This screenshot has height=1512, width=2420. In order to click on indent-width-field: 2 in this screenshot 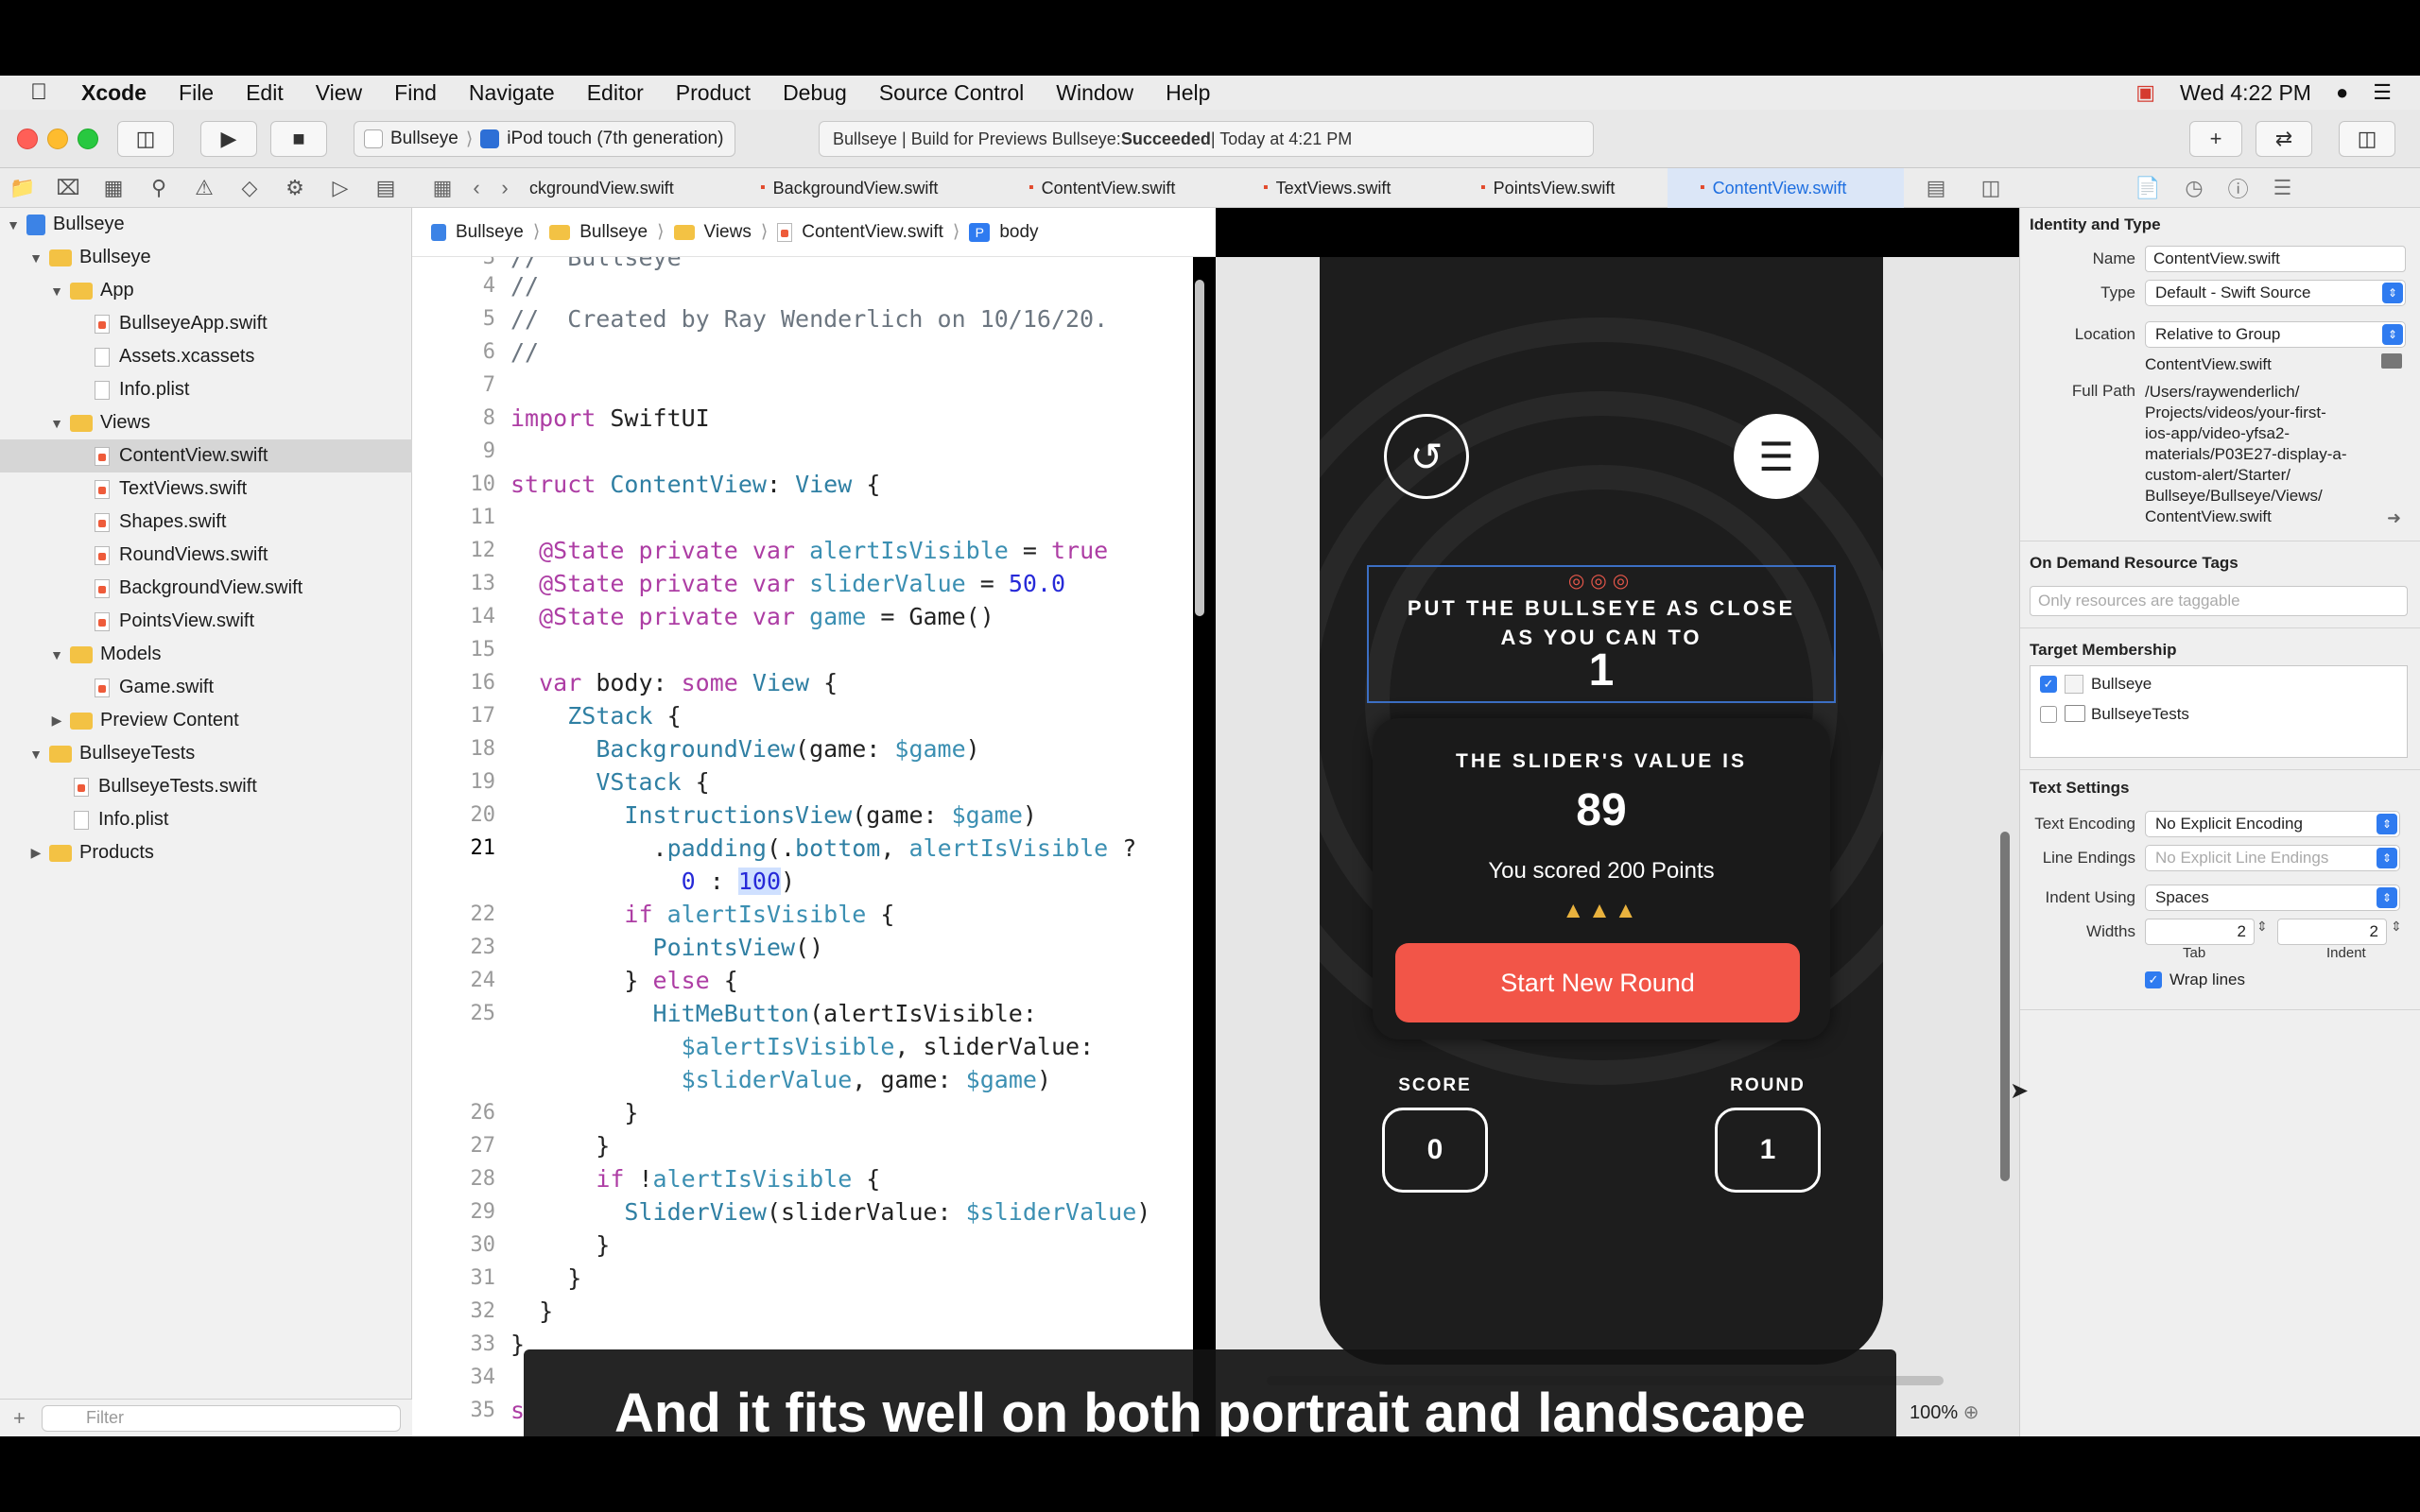, I will do `click(2332, 932)`.